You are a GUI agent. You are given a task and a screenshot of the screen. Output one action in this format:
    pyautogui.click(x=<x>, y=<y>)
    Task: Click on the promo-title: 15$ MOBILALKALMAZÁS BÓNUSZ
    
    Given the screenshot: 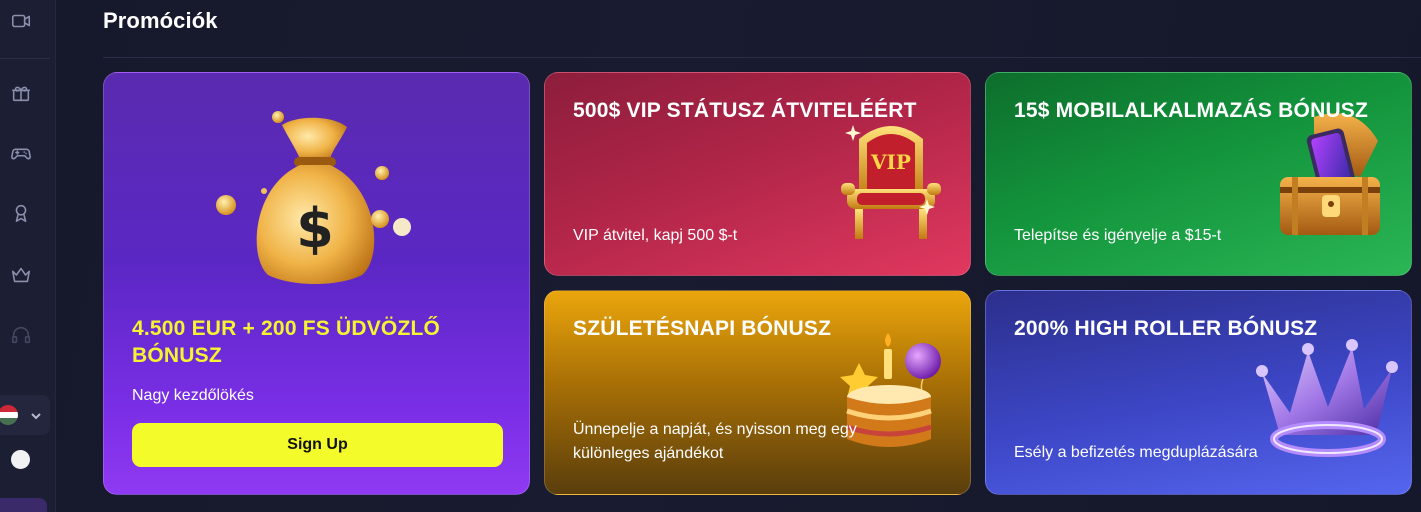 What is the action you would take?
    pyautogui.click(x=1191, y=110)
    